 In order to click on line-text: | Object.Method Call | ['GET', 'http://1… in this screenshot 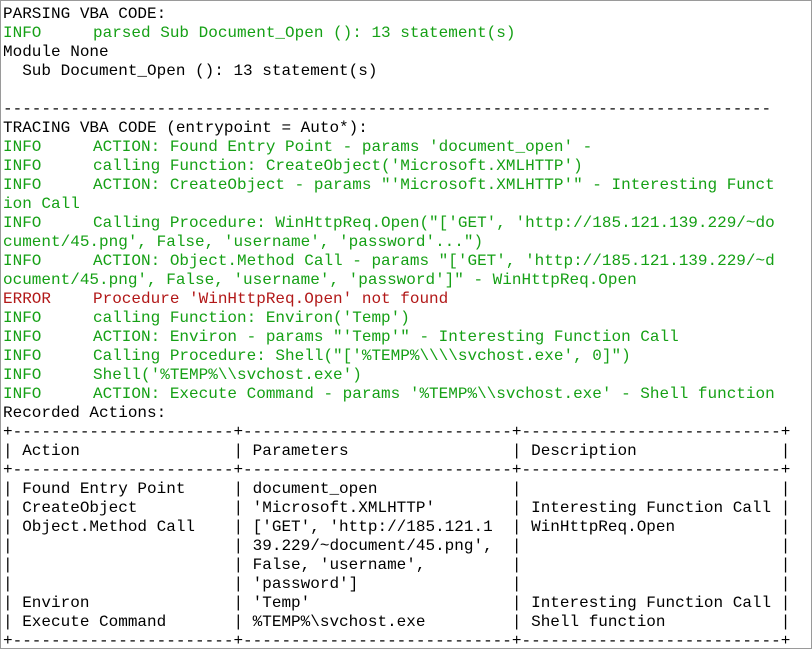, I will do `click(397, 527)`.